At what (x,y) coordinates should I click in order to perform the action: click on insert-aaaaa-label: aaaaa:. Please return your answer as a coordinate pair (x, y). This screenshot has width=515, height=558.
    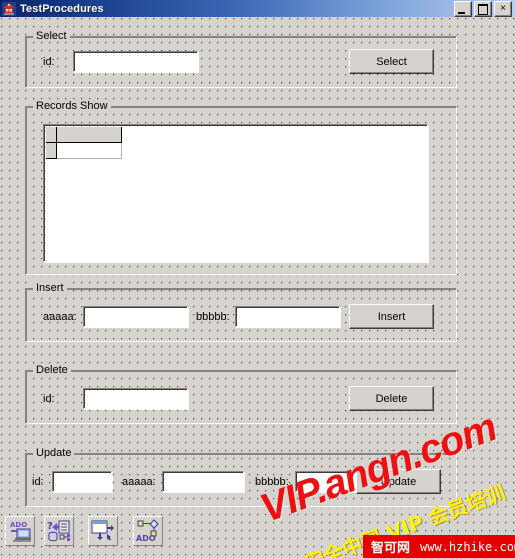
    Looking at the image, I should click on (60, 317).